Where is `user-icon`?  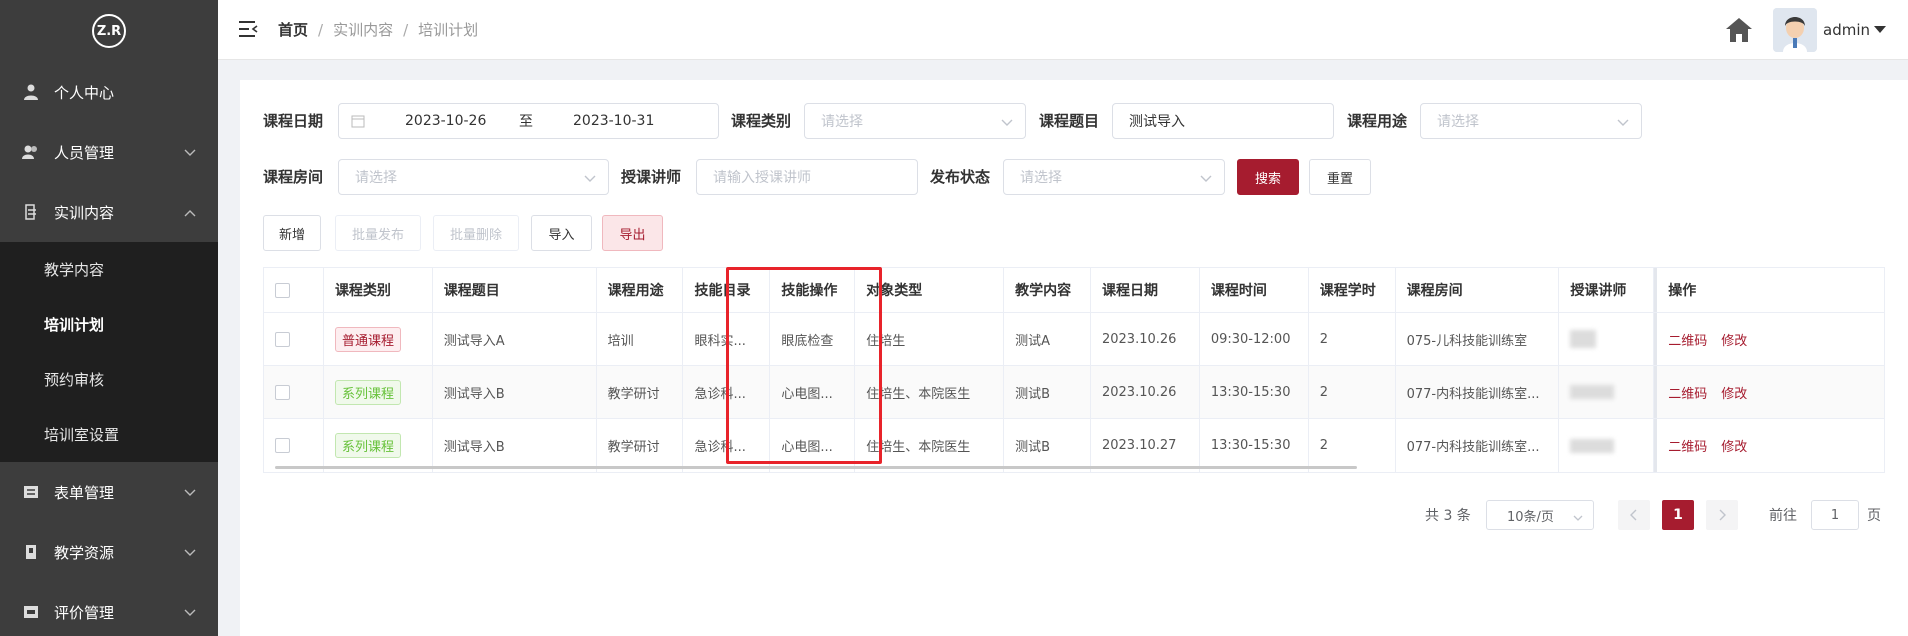 user-icon is located at coordinates (31, 92).